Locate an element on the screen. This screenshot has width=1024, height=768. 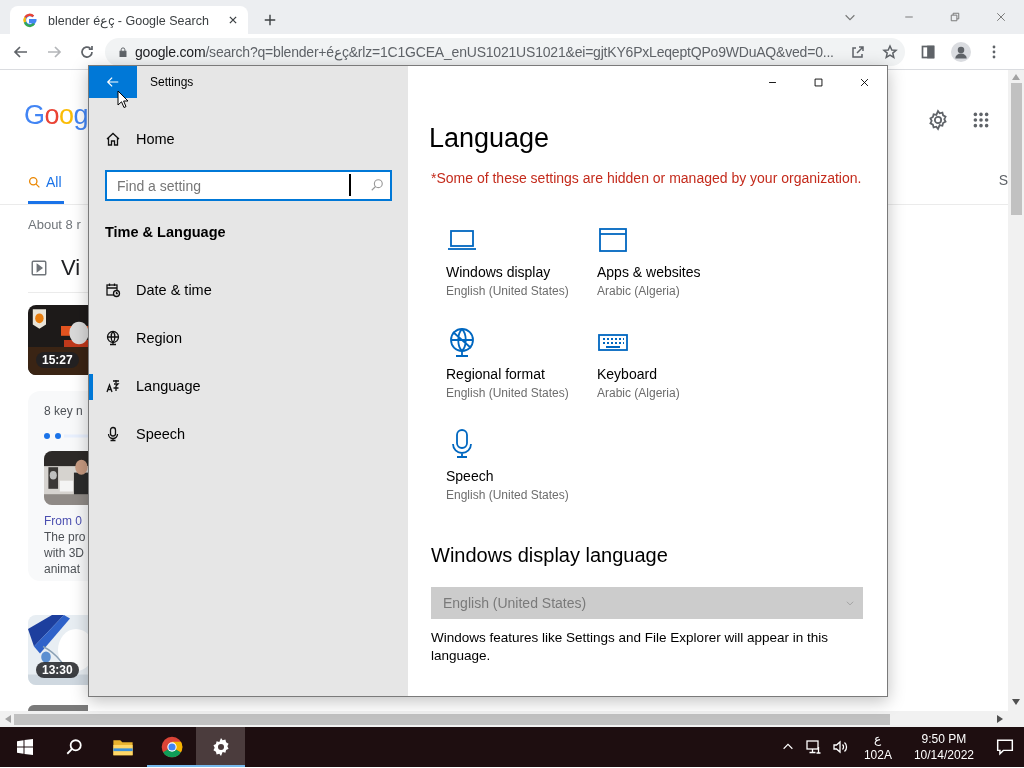
search-tab: All is located at coordinates (46, 189).